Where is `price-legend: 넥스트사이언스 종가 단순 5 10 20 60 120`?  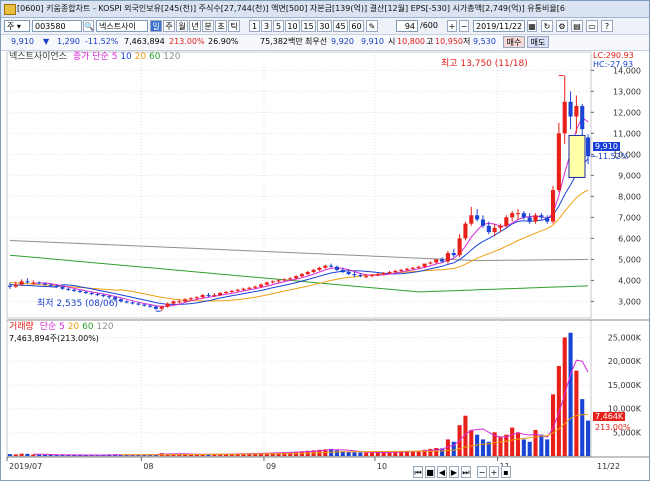
price-legend: 넥스트사이언스 종가 단순 5 10 20 60 120 is located at coordinates (94, 57).